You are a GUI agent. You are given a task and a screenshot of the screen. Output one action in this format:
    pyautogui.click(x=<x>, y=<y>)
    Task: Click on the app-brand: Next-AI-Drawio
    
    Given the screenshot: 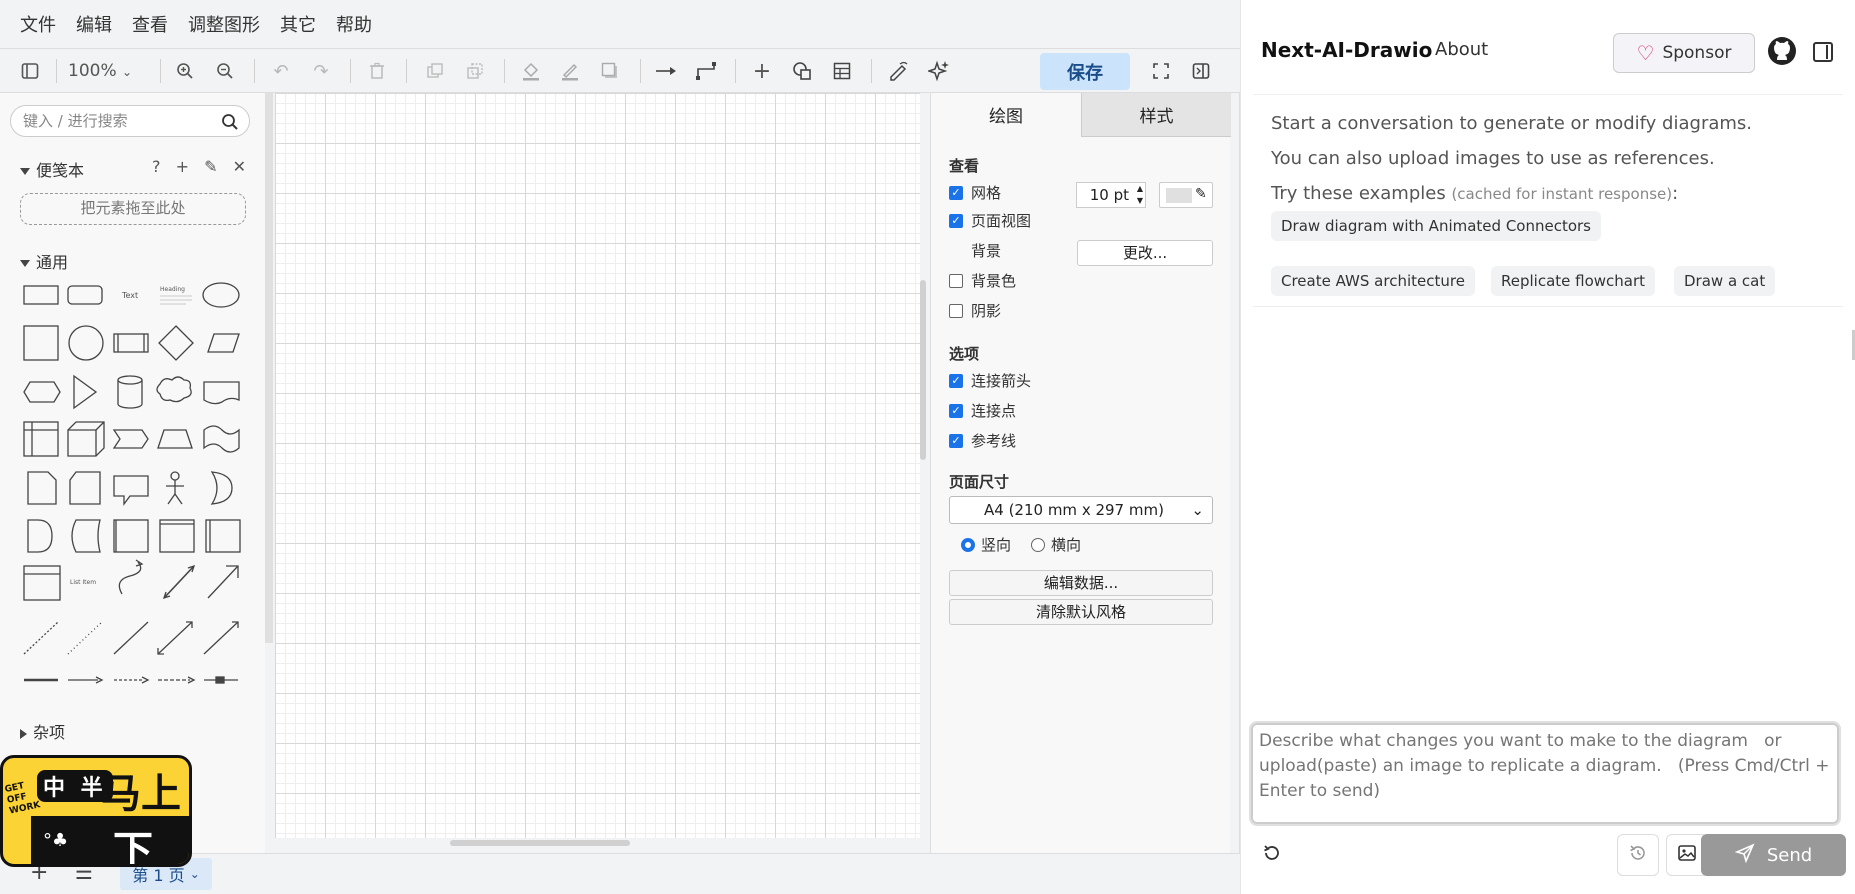 What is the action you would take?
    pyautogui.click(x=1347, y=50)
    